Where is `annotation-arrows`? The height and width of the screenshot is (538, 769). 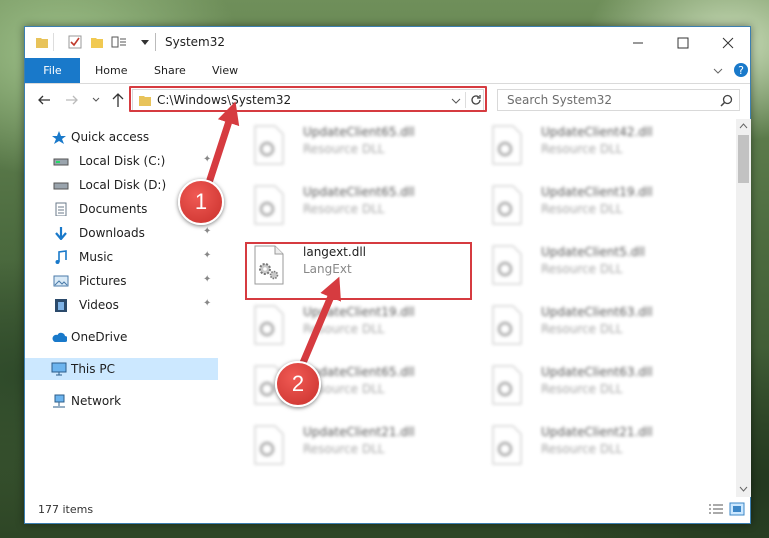
annotation-arrows is located at coordinates (271, 237).